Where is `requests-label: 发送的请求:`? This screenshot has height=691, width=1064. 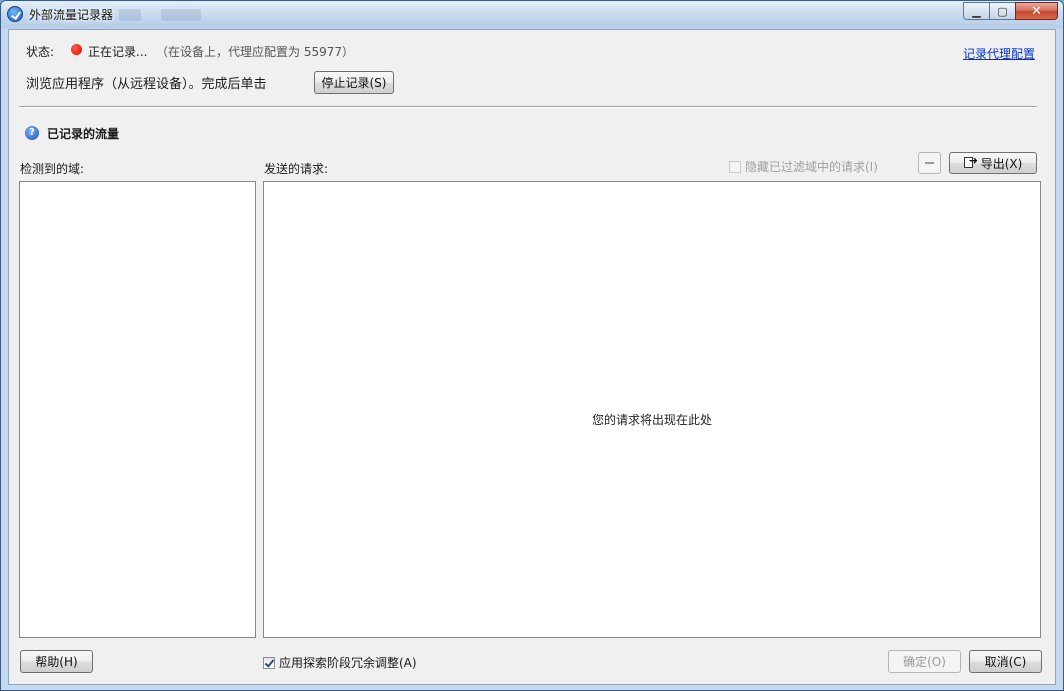
requests-label: 发送的请求: is located at coordinates (296, 169).